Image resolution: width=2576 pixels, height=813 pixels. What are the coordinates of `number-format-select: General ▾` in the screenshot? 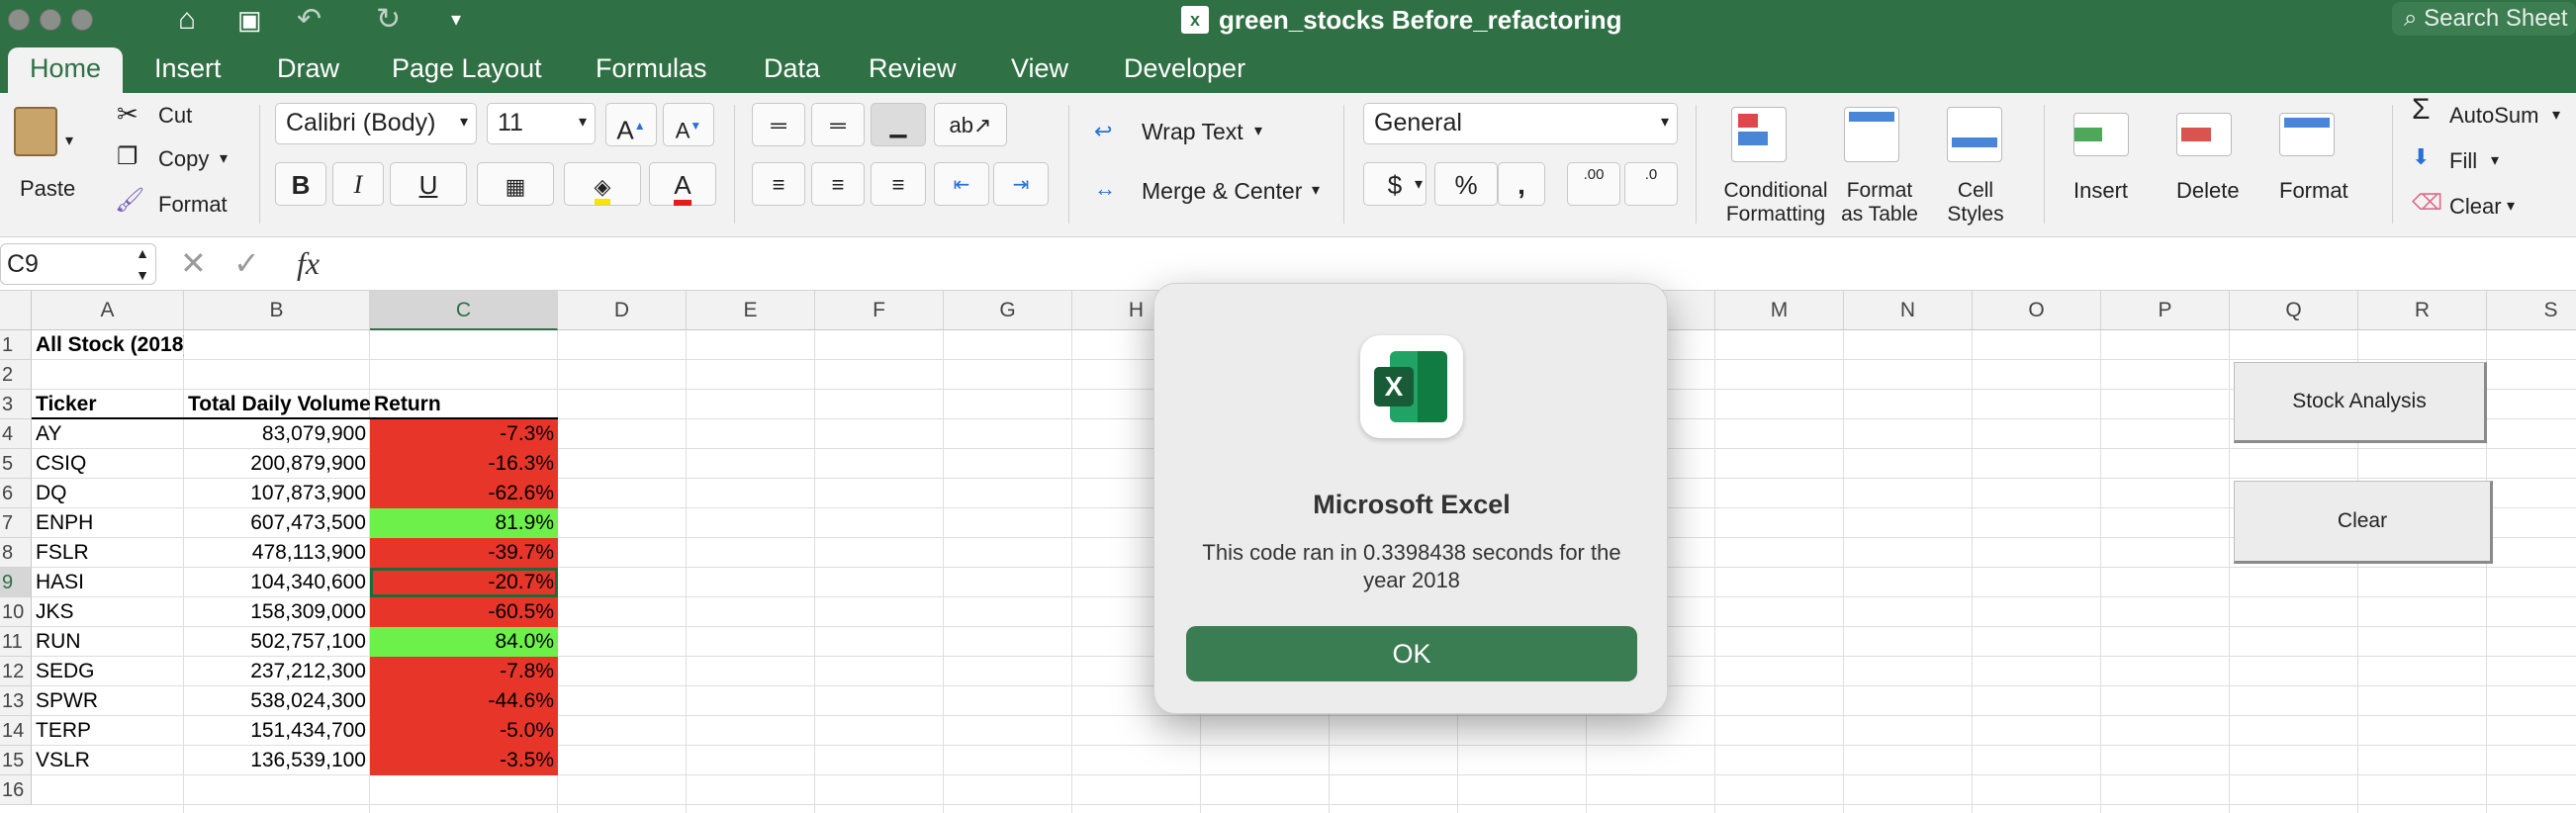 It's located at (1520, 123).